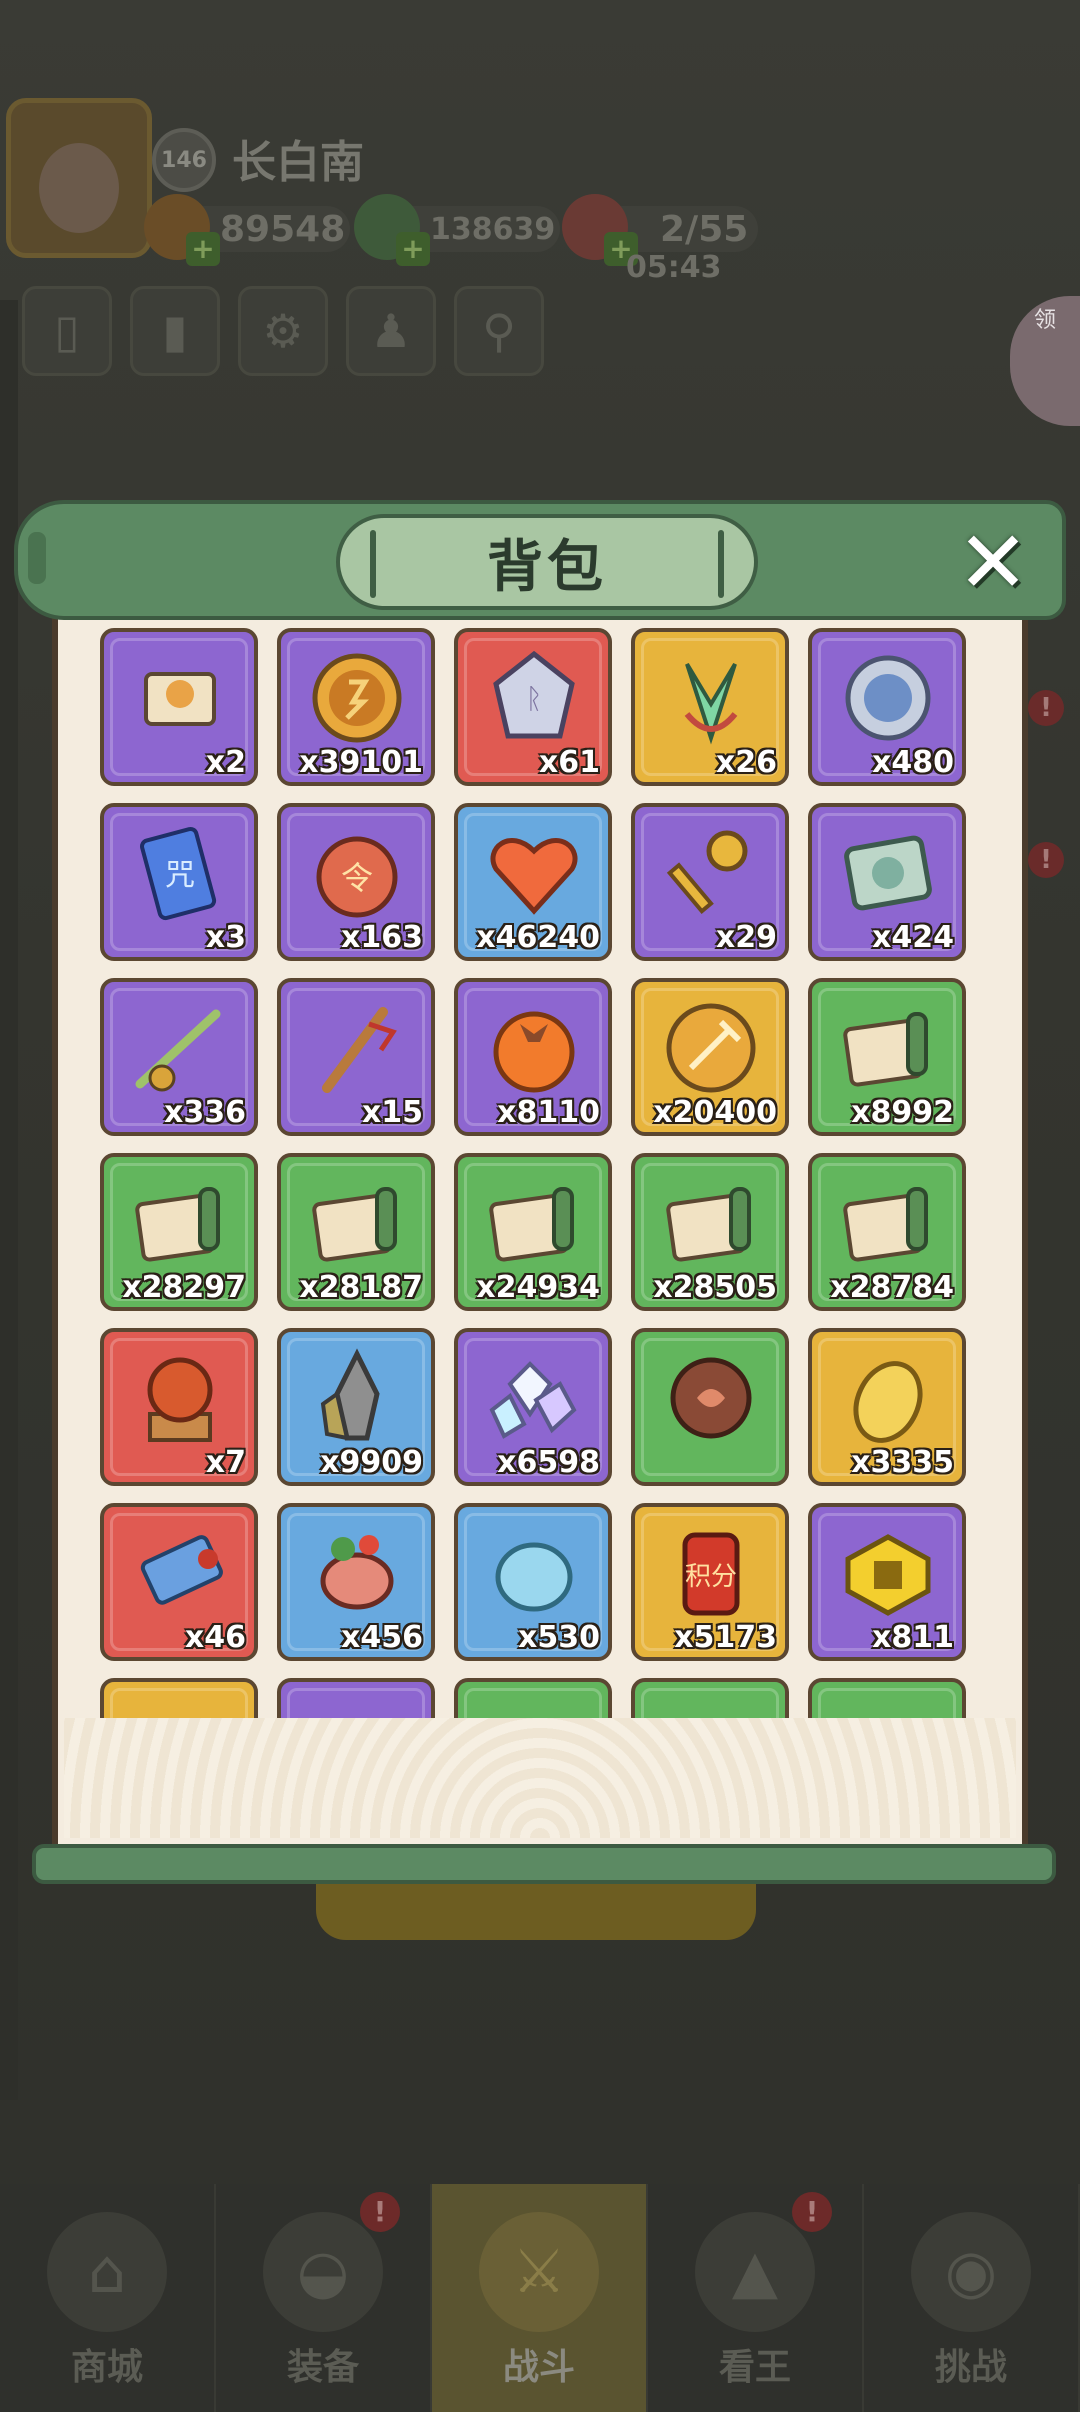 Image resolution: width=1080 pixels, height=2412 pixels. I want to click on bag-item: x9909, so click(356, 1407).